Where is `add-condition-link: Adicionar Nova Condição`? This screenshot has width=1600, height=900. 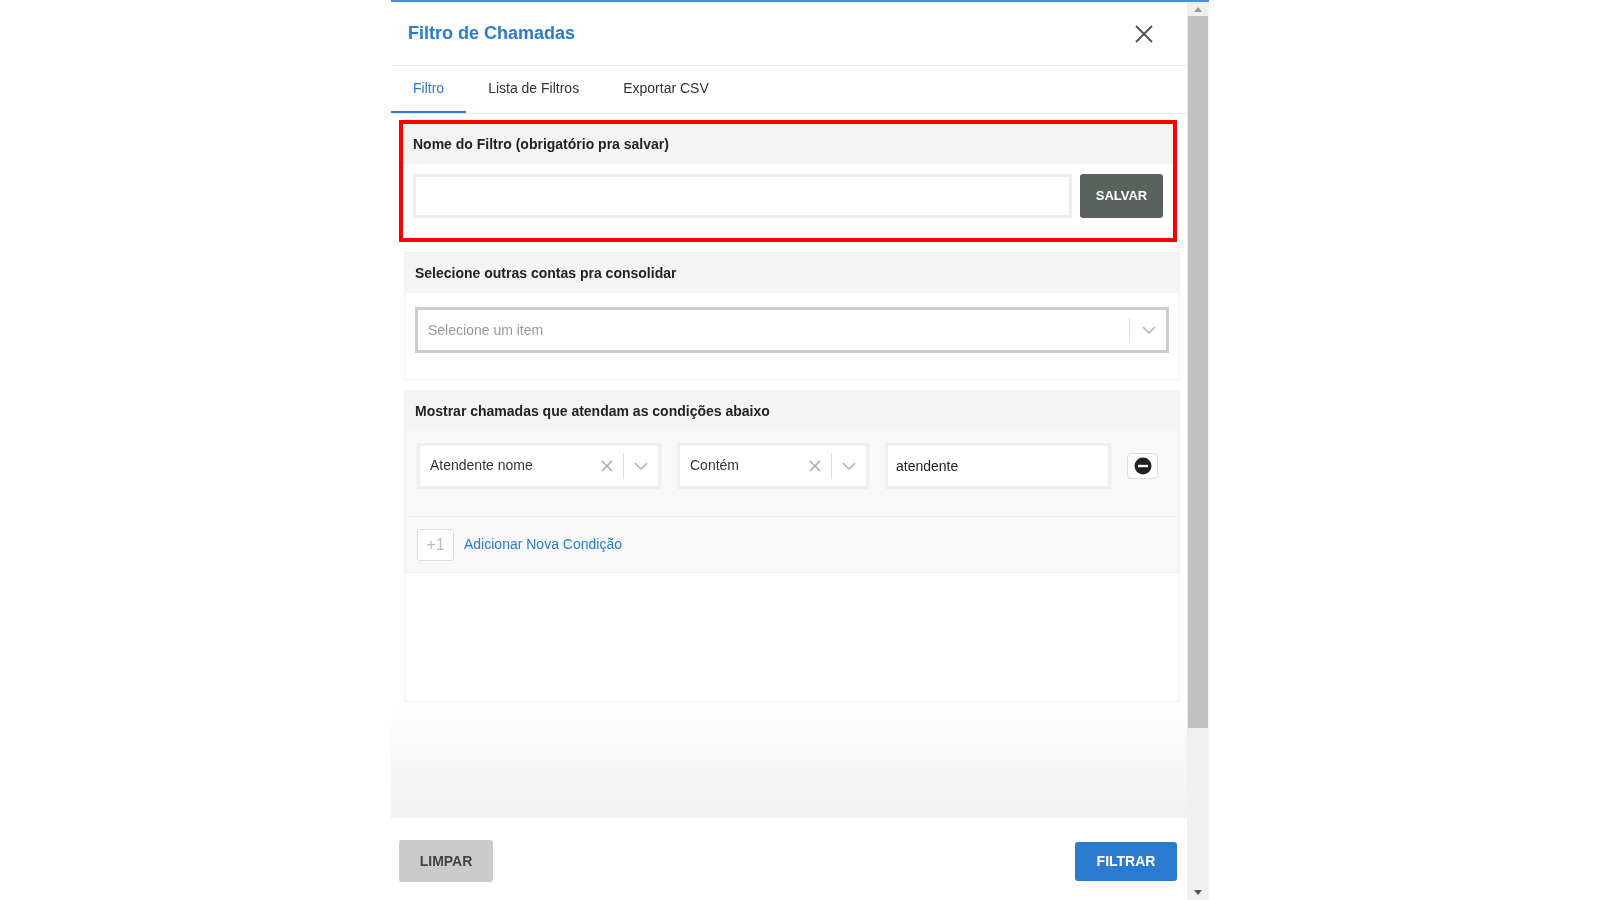
add-condition-link: Adicionar Nova Condição is located at coordinates (543, 544).